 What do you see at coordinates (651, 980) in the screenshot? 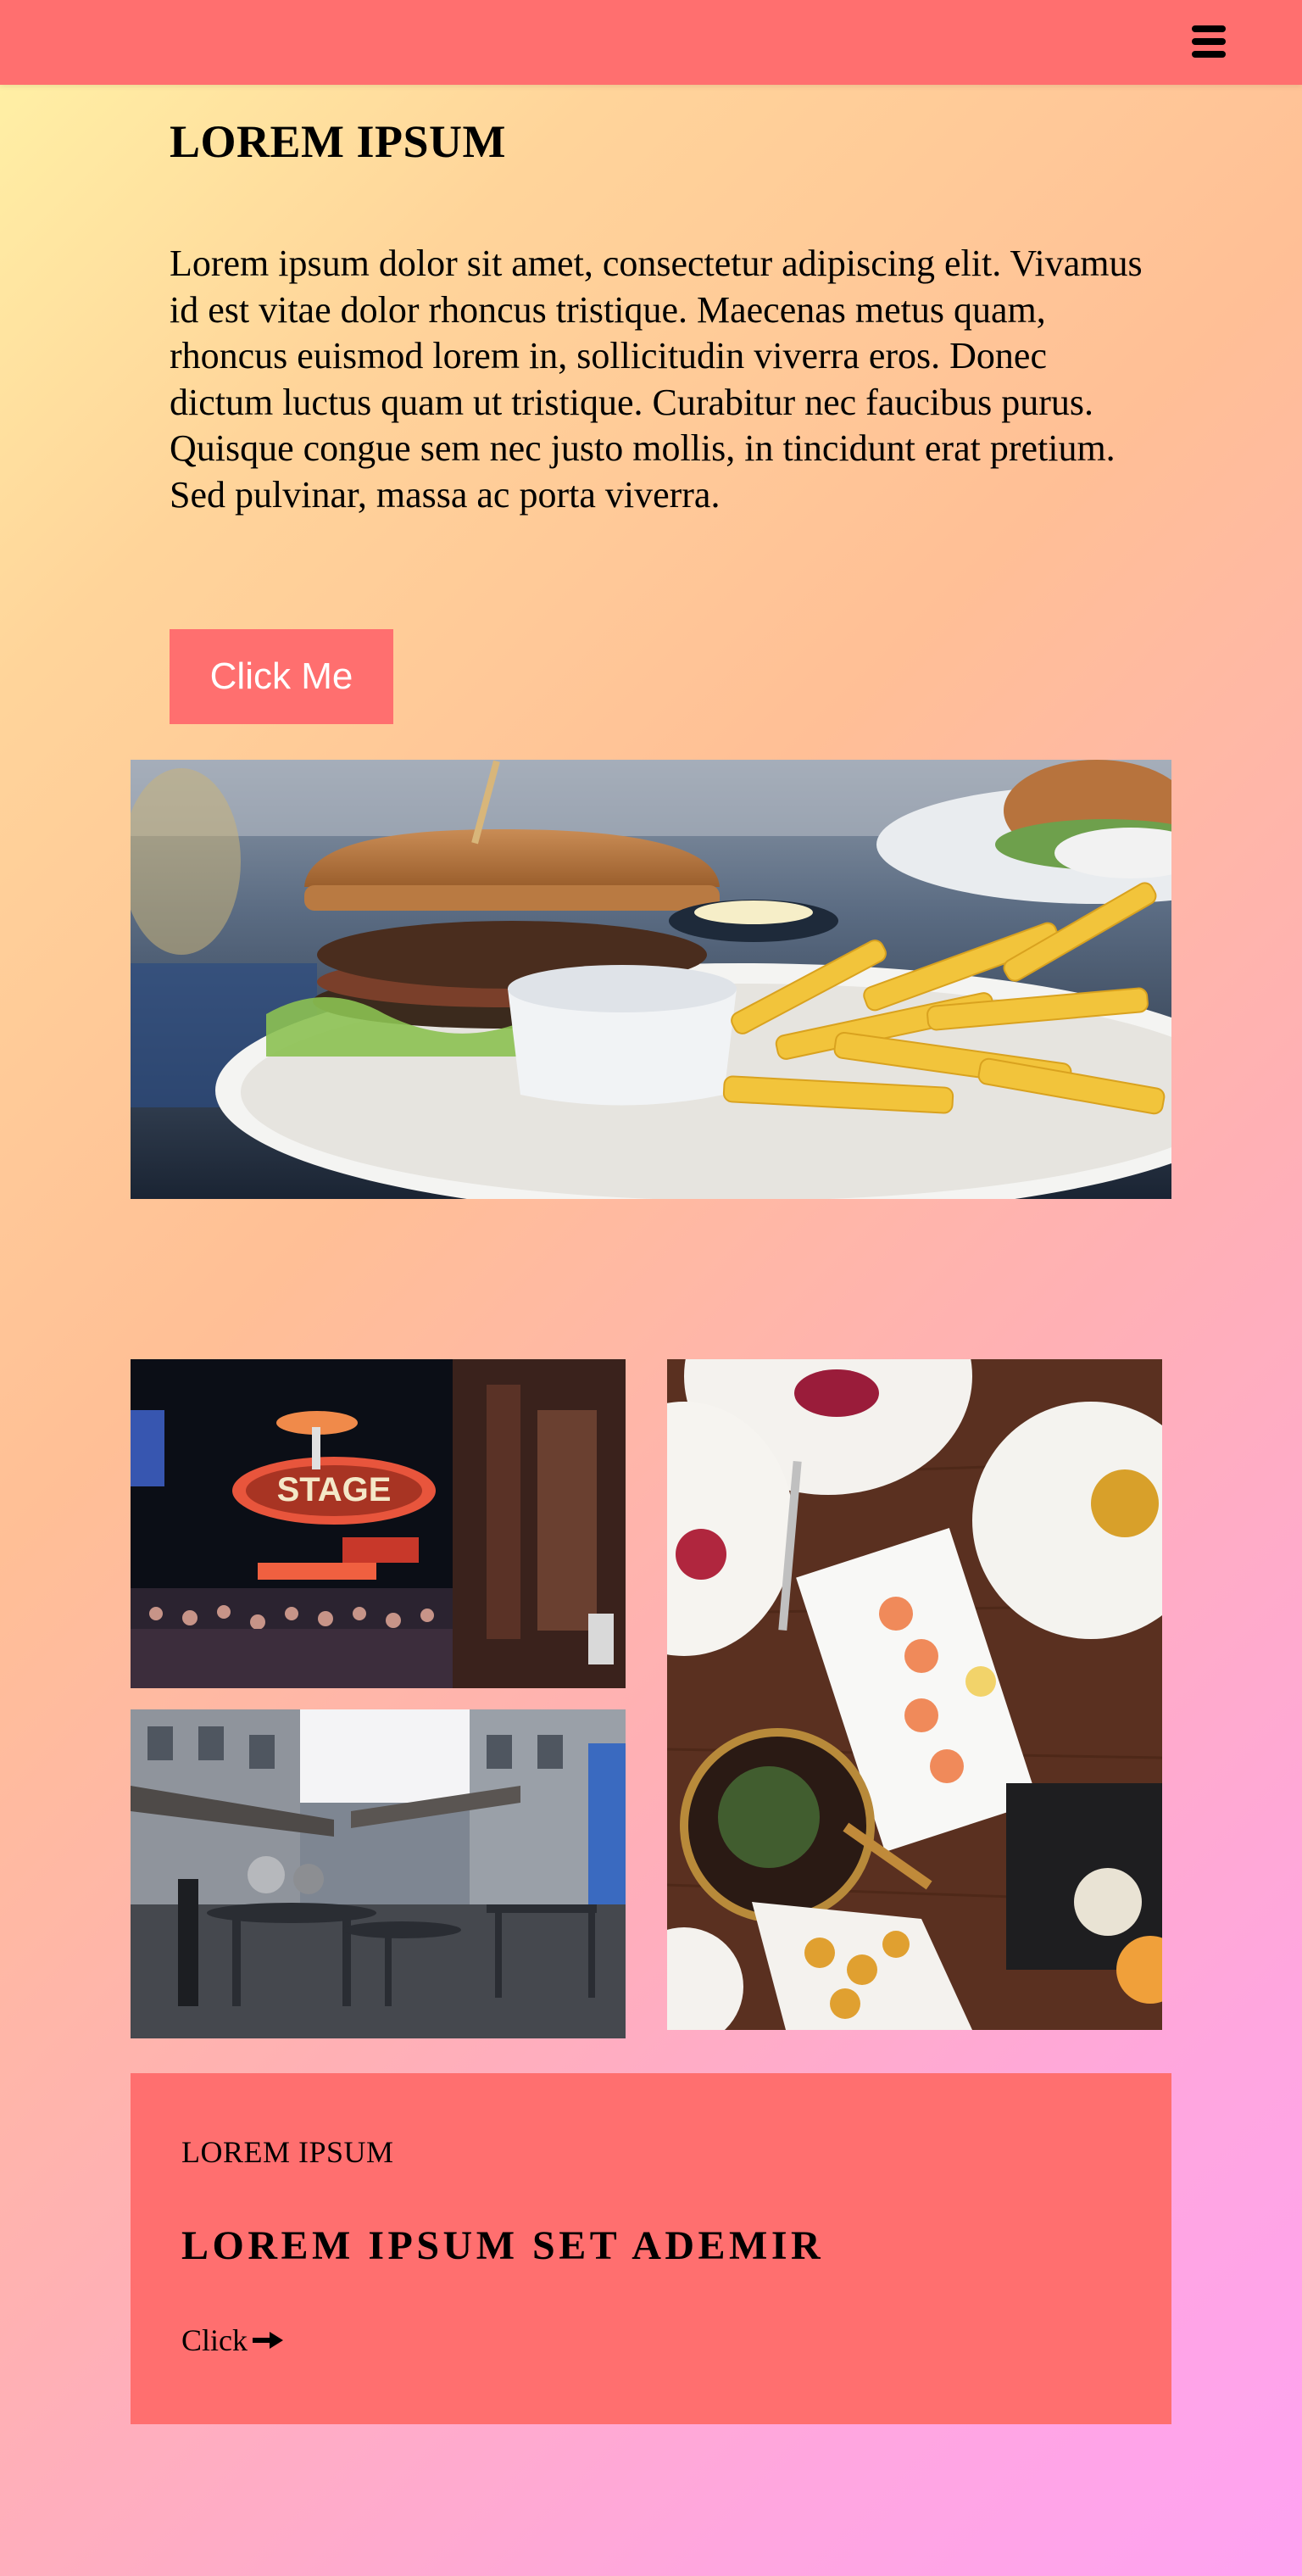
I see `burger-and-fries-photo` at bounding box center [651, 980].